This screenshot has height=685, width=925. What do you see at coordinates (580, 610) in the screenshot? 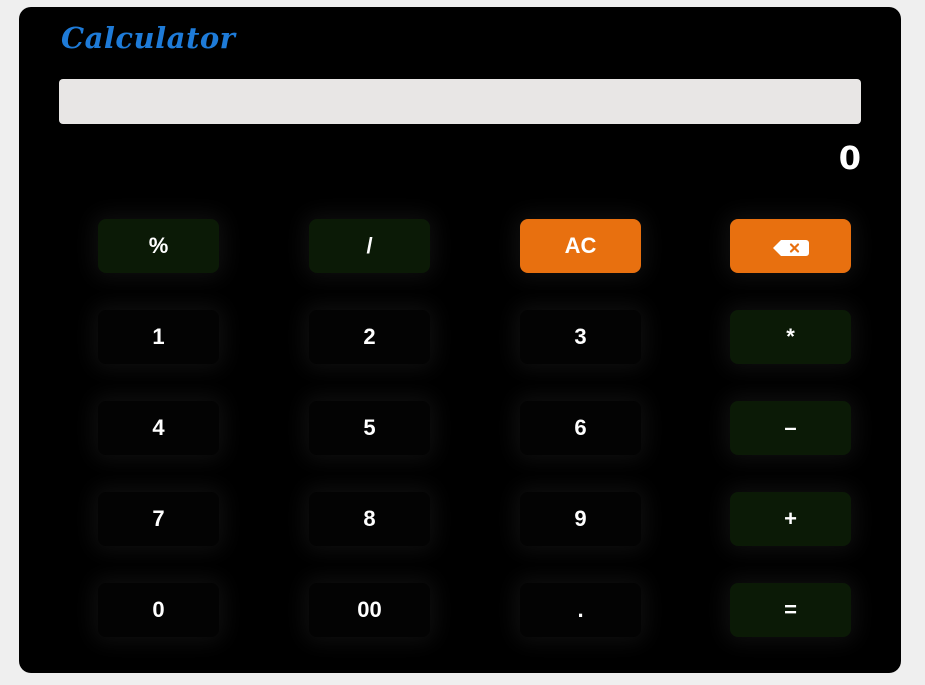
I see `decimal-button: .` at bounding box center [580, 610].